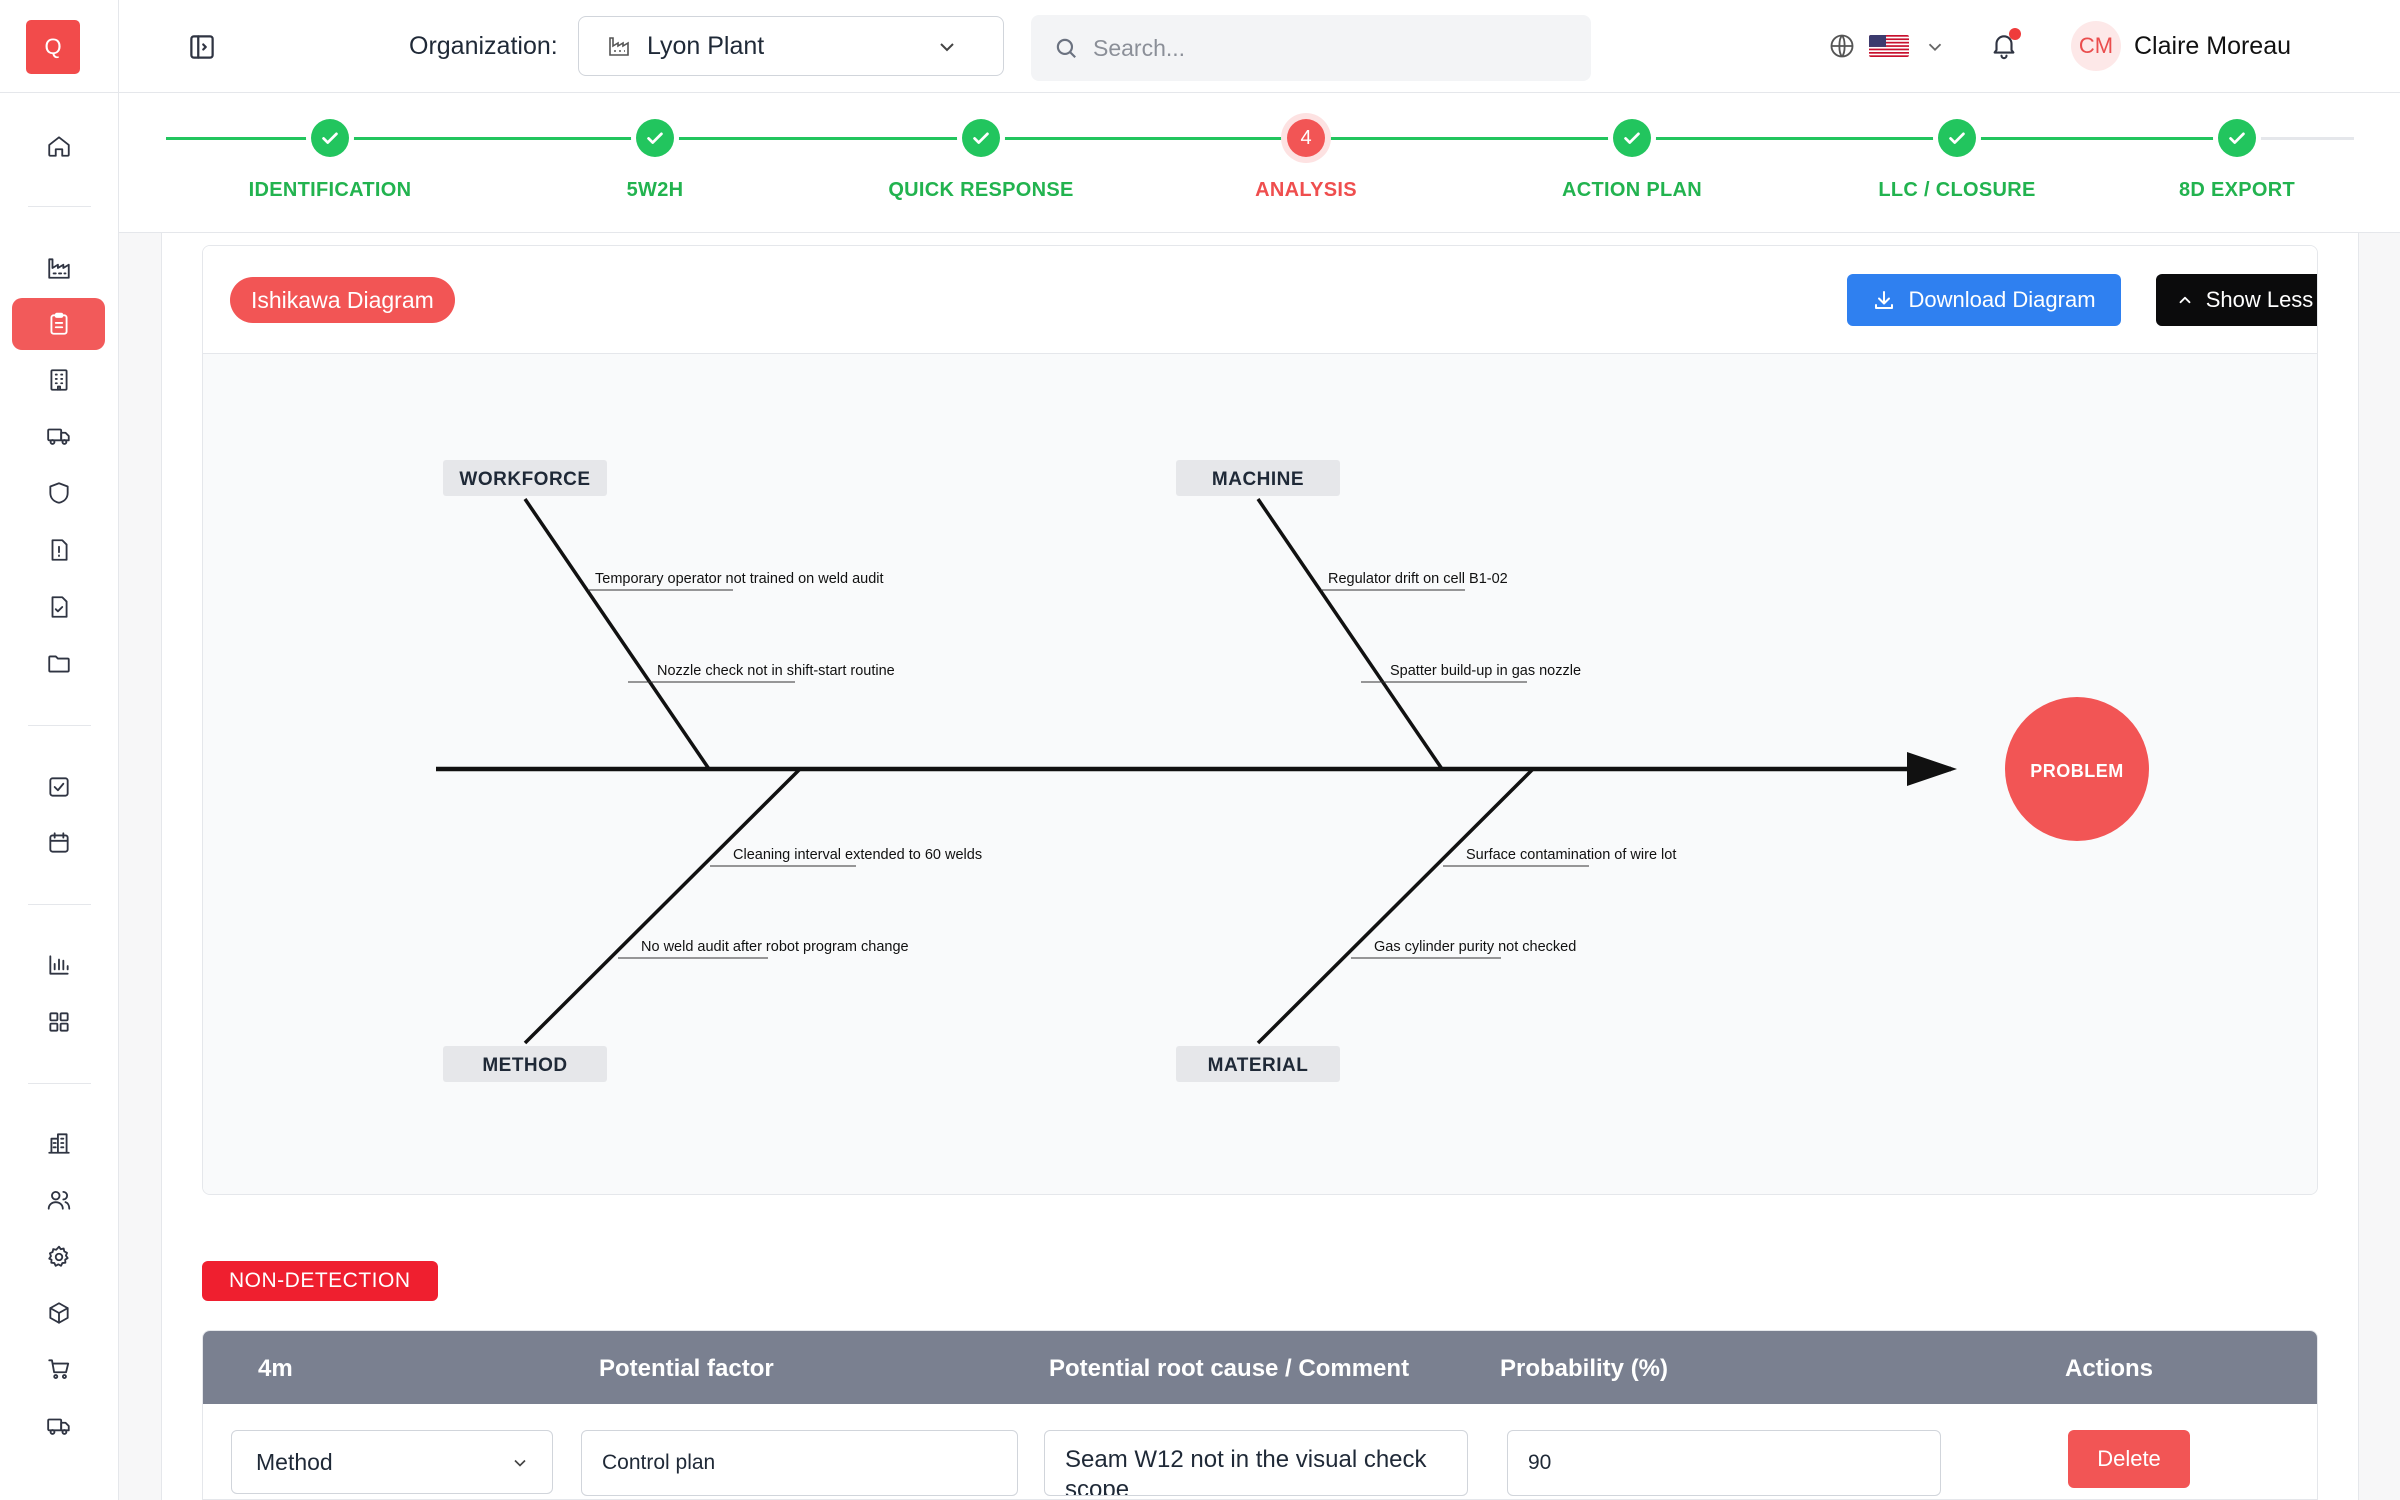 The height and width of the screenshot is (1500, 2400). What do you see at coordinates (58, 1426) in the screenshot?
I see `delivery-icon` at bounding box center [58, 1426].